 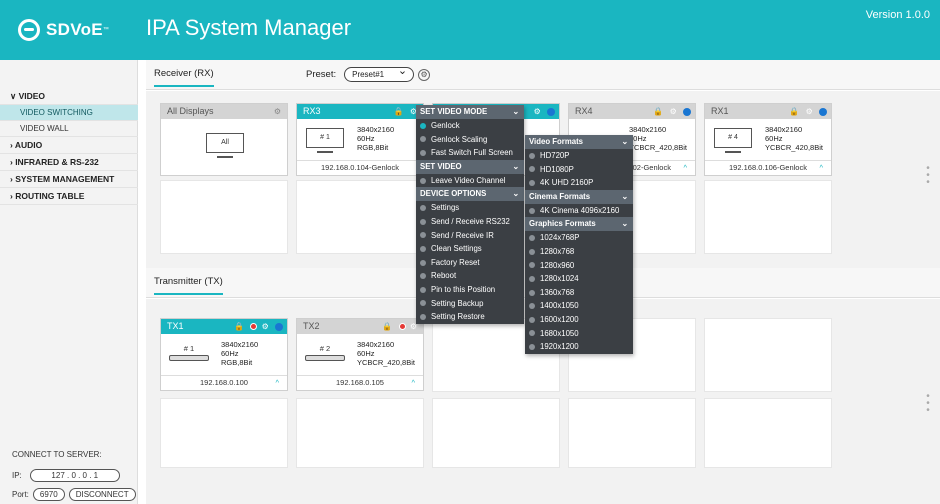 What do you see at coordinates (579, 224) in the screenshot?
I see `submenu-header-graphics-formats: Graphics Formats ⌄` at bounding box center [579, 224].